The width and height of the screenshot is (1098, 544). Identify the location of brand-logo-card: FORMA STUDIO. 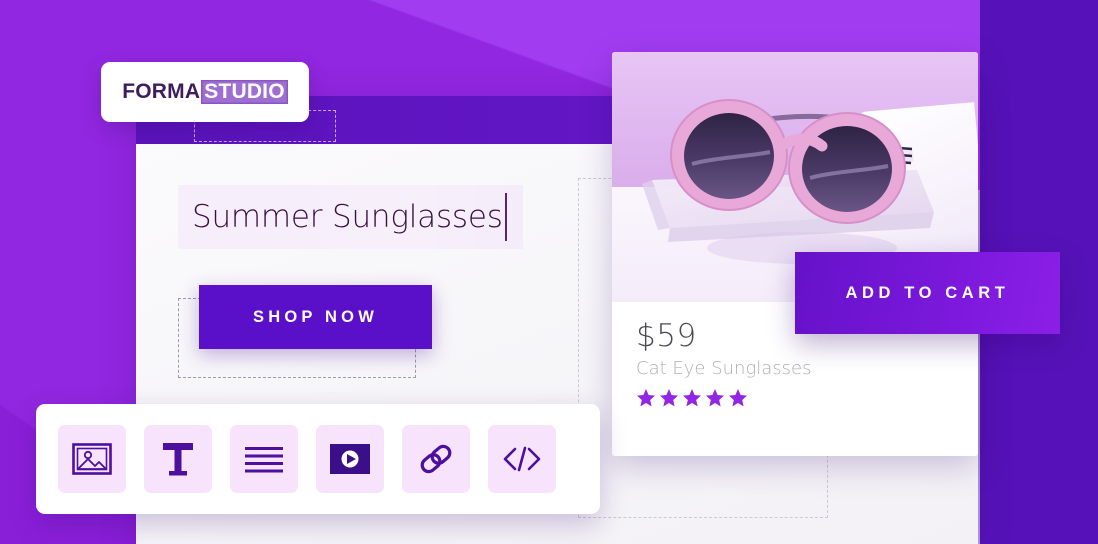
(205, 92).